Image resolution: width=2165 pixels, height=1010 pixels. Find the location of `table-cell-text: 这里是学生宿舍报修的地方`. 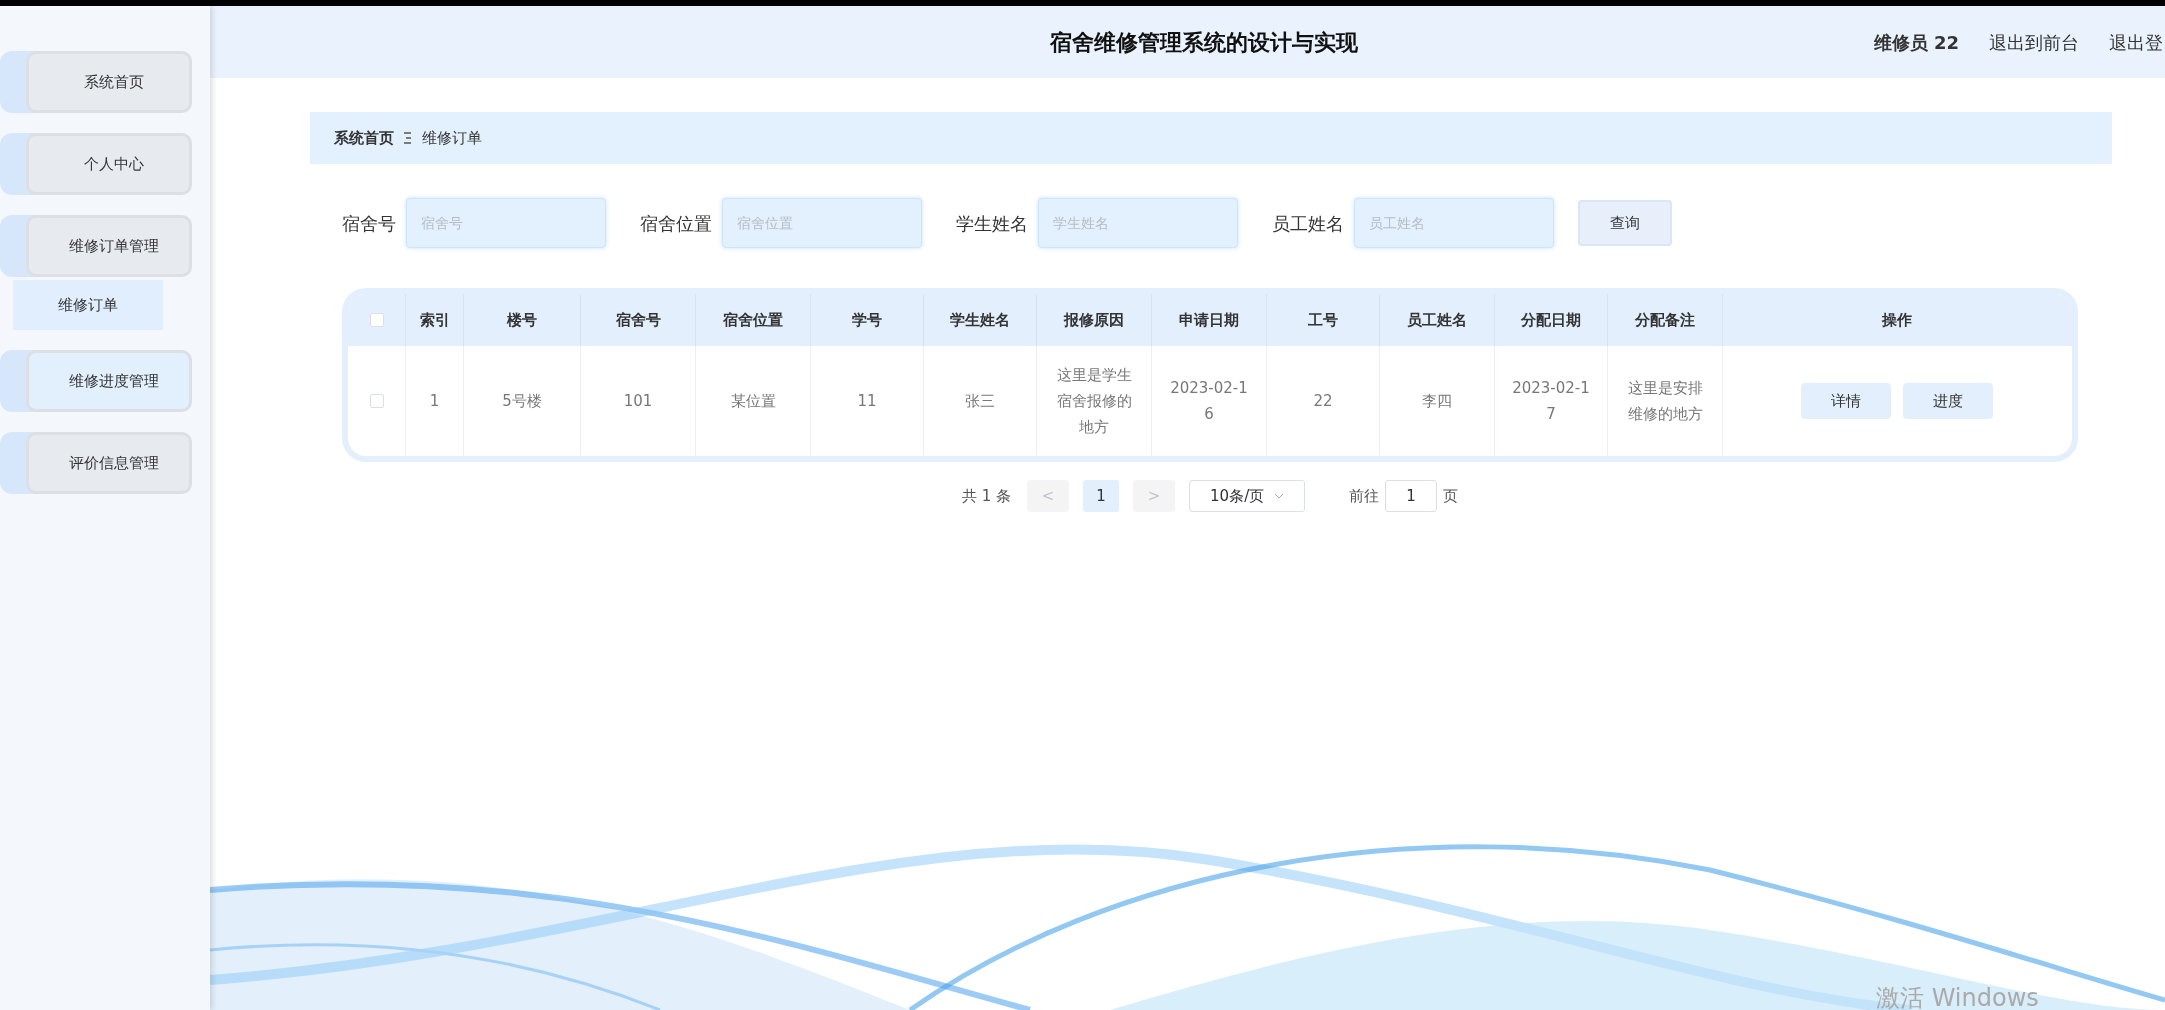

table-cell-text: 这里是学生宿舍报修的地方 is located at coordinates (1094, 401).